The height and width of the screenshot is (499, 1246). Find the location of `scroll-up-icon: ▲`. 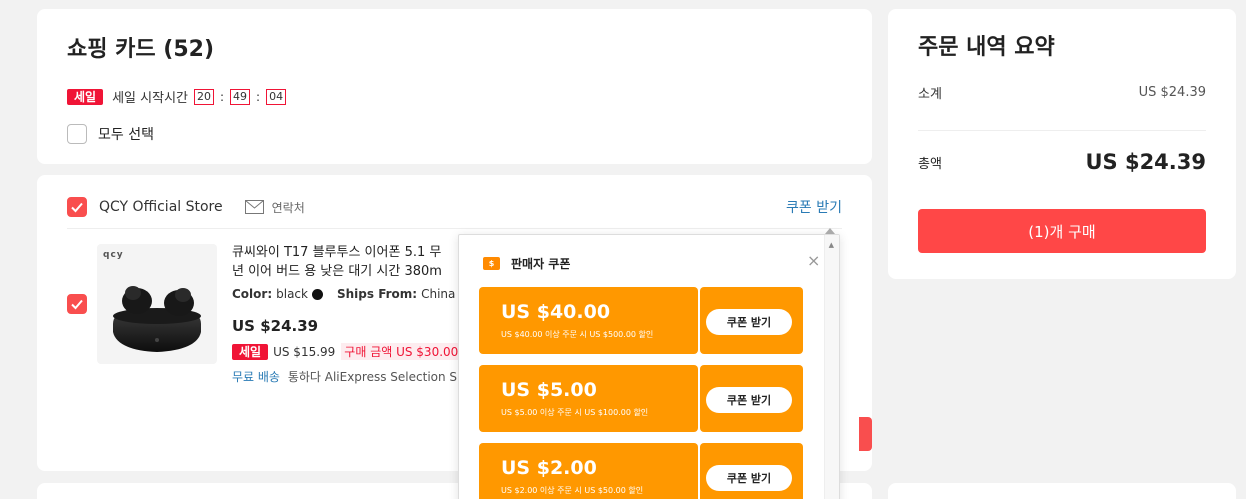

scroll-up-icon: ▲ is located at coordinates (831, 245).